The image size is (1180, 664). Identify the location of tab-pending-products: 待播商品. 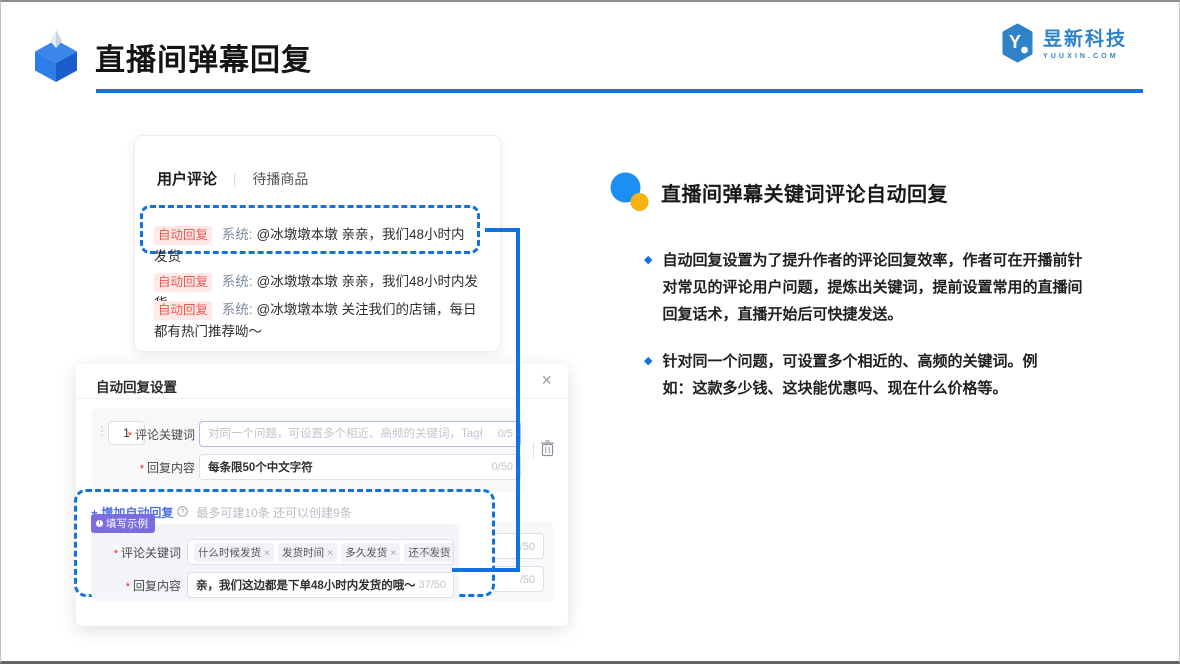
(280, 179).